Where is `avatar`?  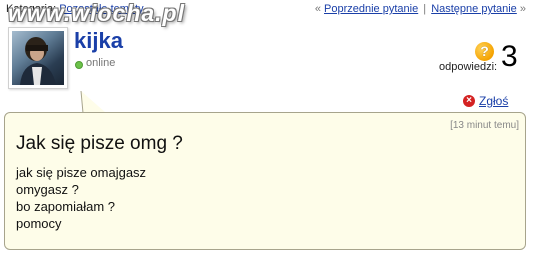
avatar is located at coordinates (38, 58).